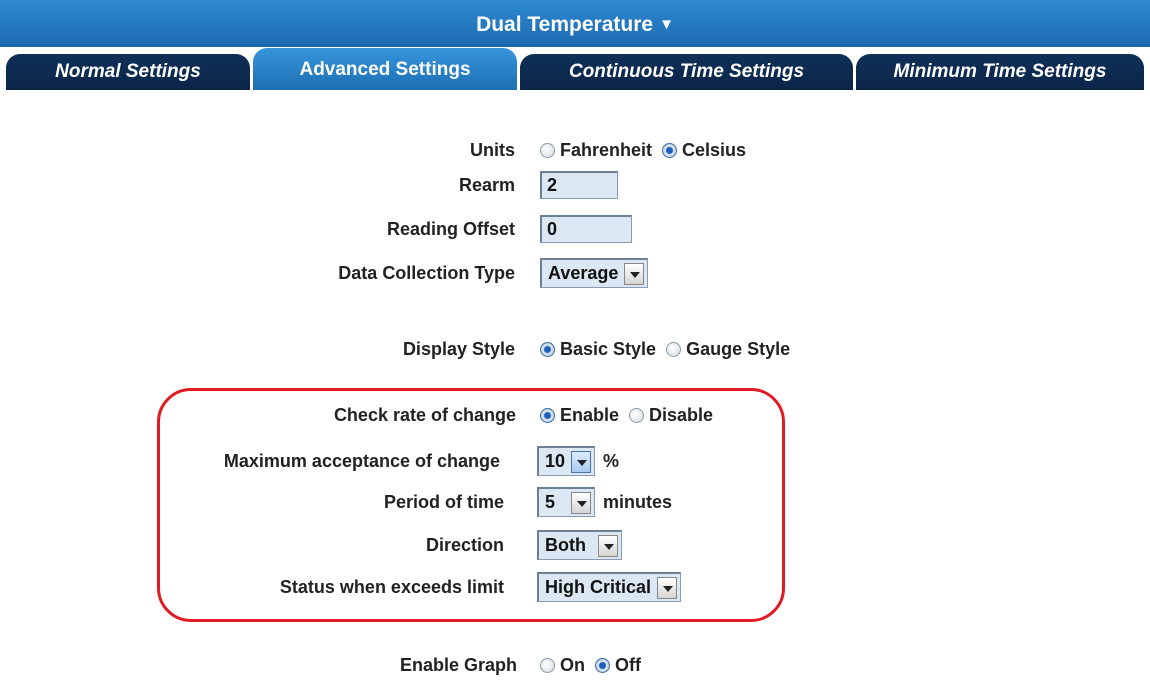  Describe the element at coordinates (565, 24) in the screenshot. I see `device-title: Dual Temperature` at that location.